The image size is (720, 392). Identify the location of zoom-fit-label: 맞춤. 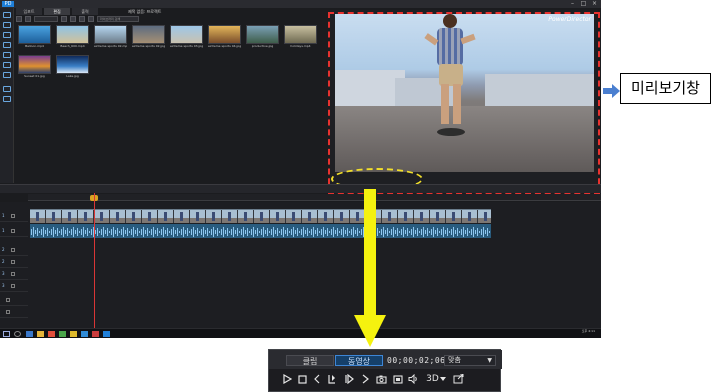
(454, 360).